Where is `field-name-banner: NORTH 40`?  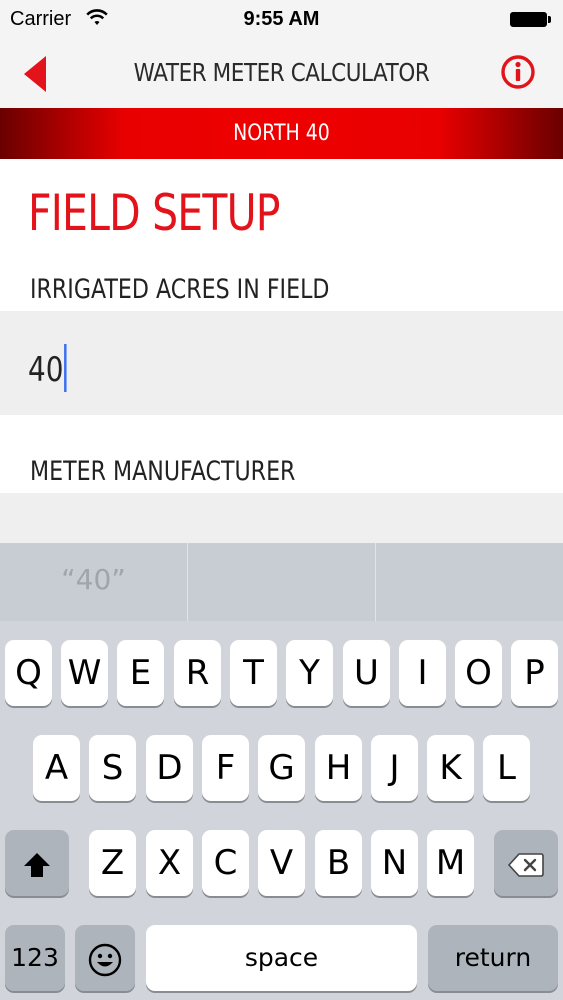 field-name-banner: NORTH 40 is located at coordinates (281, 133).